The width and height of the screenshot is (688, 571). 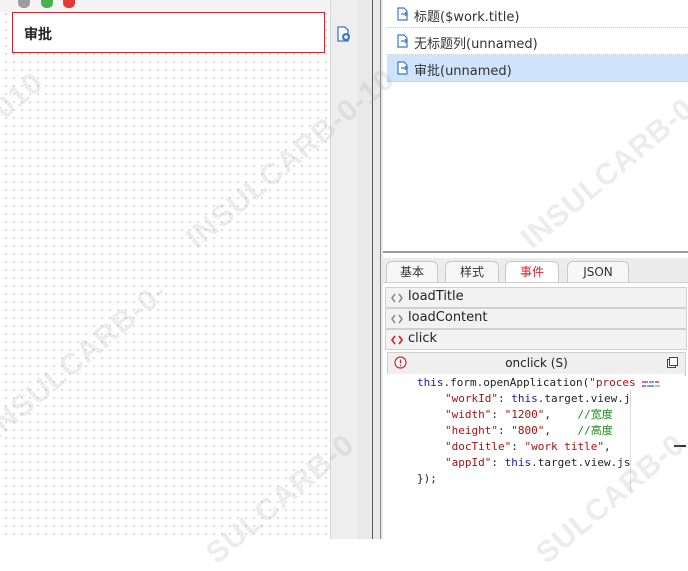 I want to click on list-item-selected: 审批(unnamed), so click(x=537, y=68).